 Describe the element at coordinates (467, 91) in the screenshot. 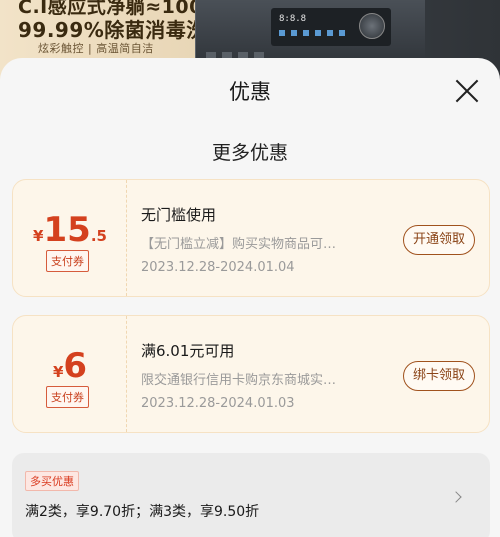

I see `close-icon` at that location.